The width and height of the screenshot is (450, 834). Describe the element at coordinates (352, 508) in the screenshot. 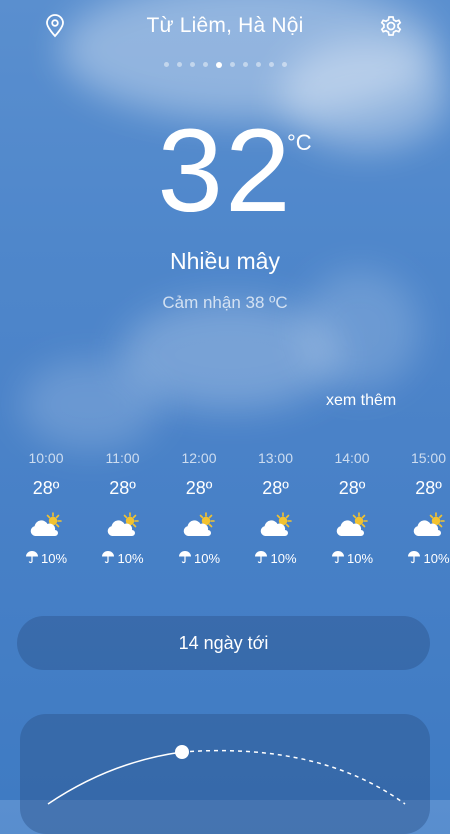

I see `hour-item: 14:00 28º 10%` at that location.